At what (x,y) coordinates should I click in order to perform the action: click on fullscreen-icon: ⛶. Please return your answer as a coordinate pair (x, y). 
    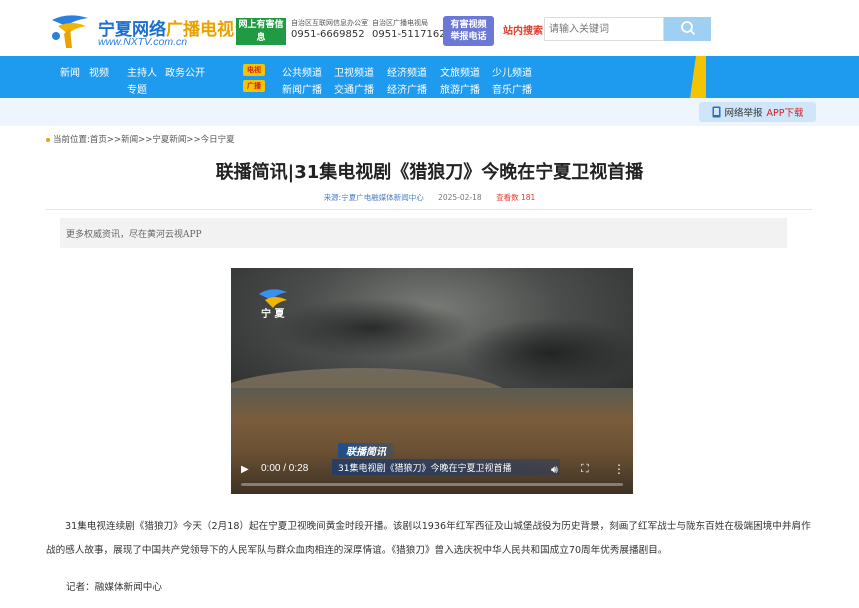
    Looking at the image, I should click on (585, 469).